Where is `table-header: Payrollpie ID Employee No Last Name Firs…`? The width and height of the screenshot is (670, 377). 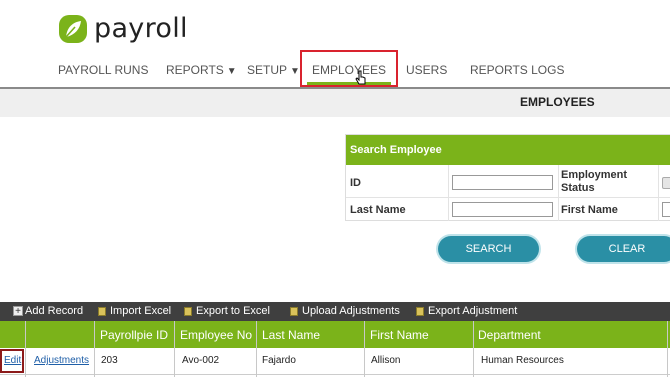
table-header: Payrollpie ID Employee No Last Name Firs… is located at coordinates (335, 334).